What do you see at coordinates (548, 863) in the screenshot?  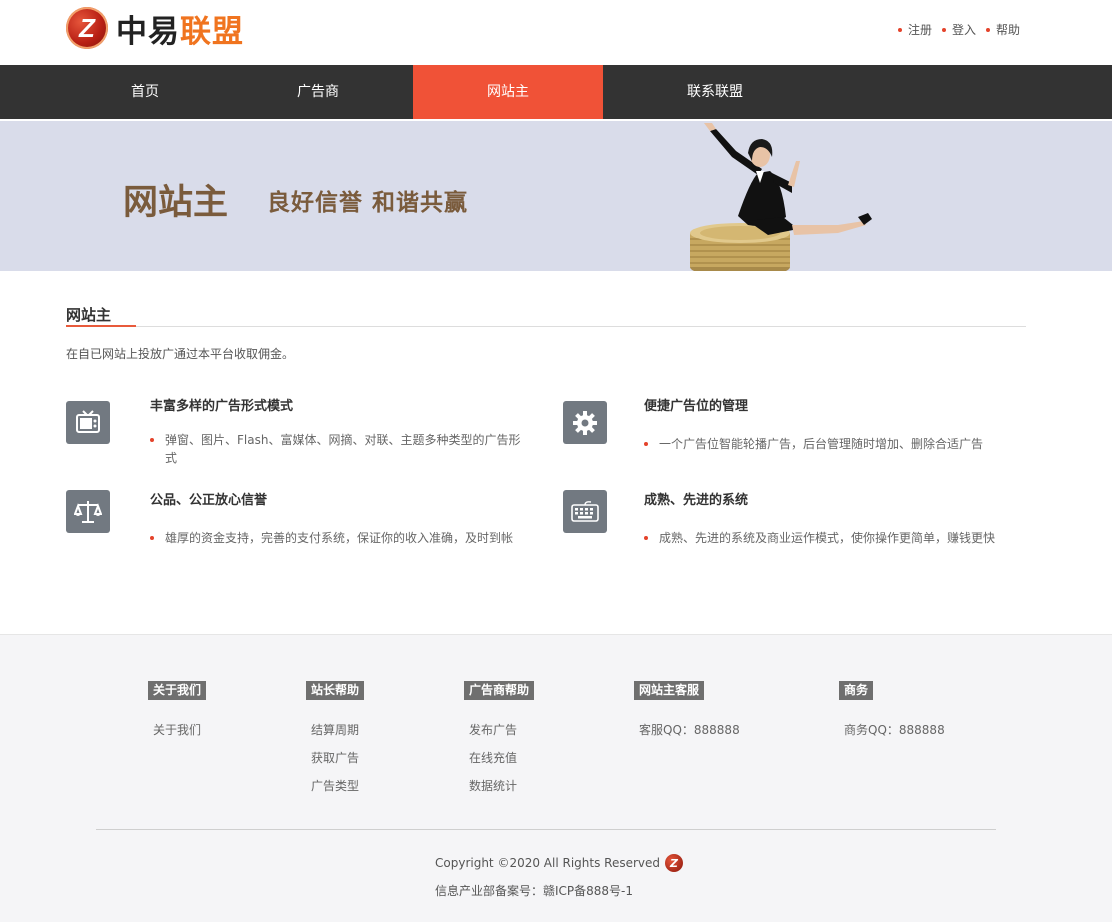 I see `copyright-text: Copyright ©2020 All Rights Reserved` at bounding box center [548, 863].